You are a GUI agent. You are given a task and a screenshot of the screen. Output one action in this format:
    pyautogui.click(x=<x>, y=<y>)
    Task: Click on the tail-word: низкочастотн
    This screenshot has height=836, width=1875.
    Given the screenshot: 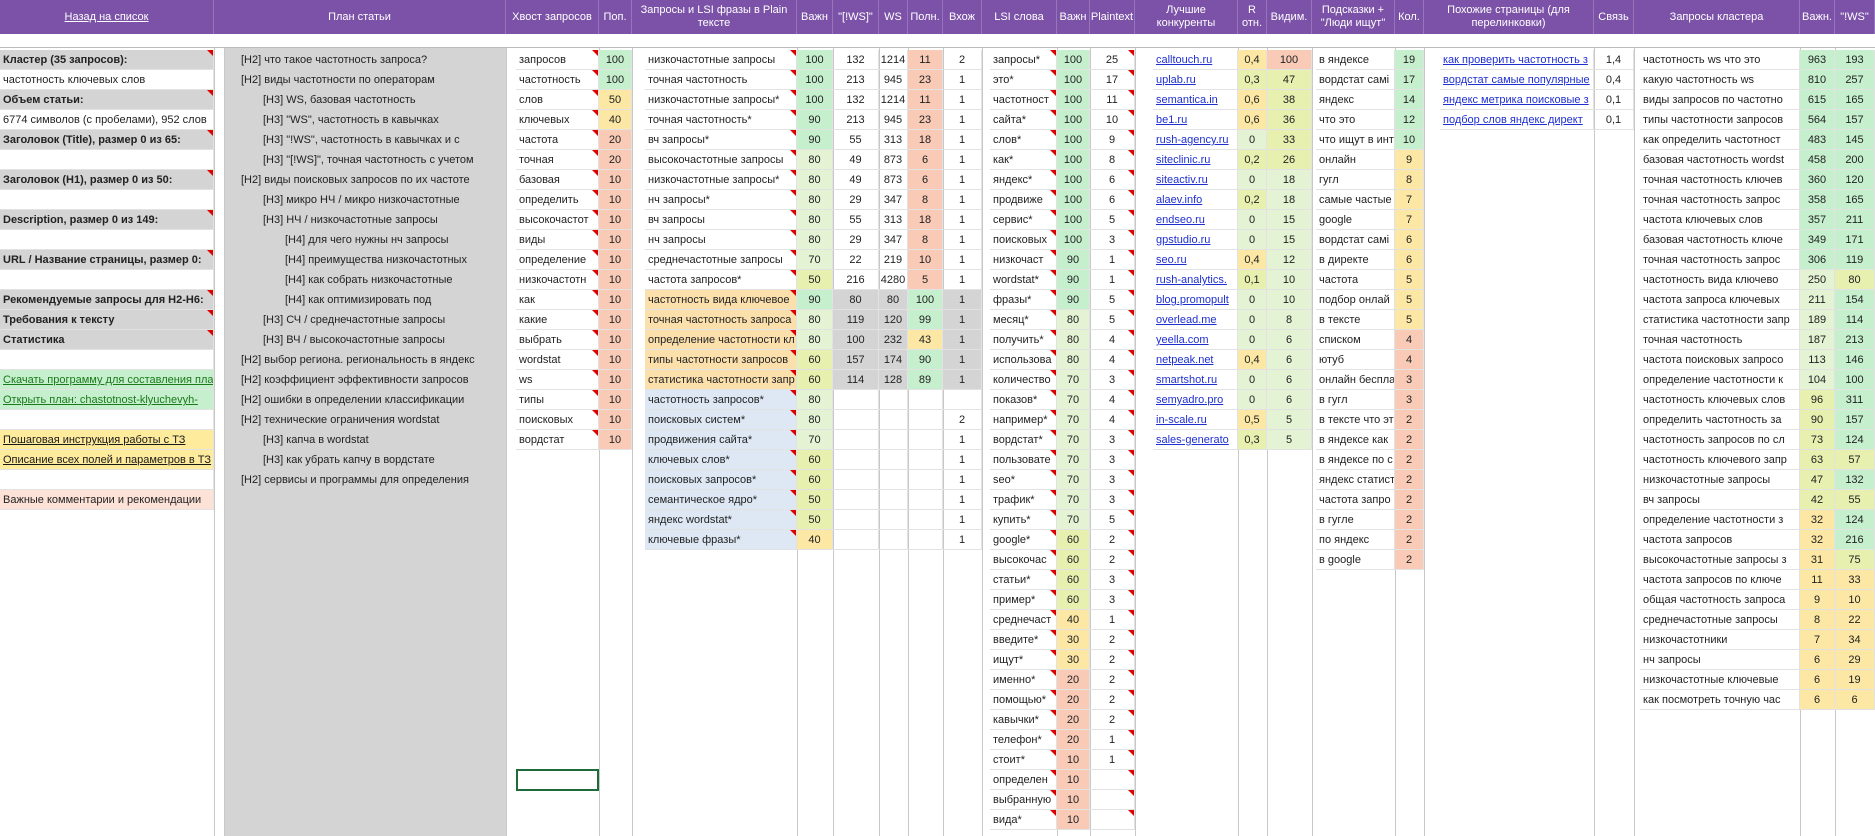 What is the action you would take?
    pyautogui.click(x=557, y=280)
    